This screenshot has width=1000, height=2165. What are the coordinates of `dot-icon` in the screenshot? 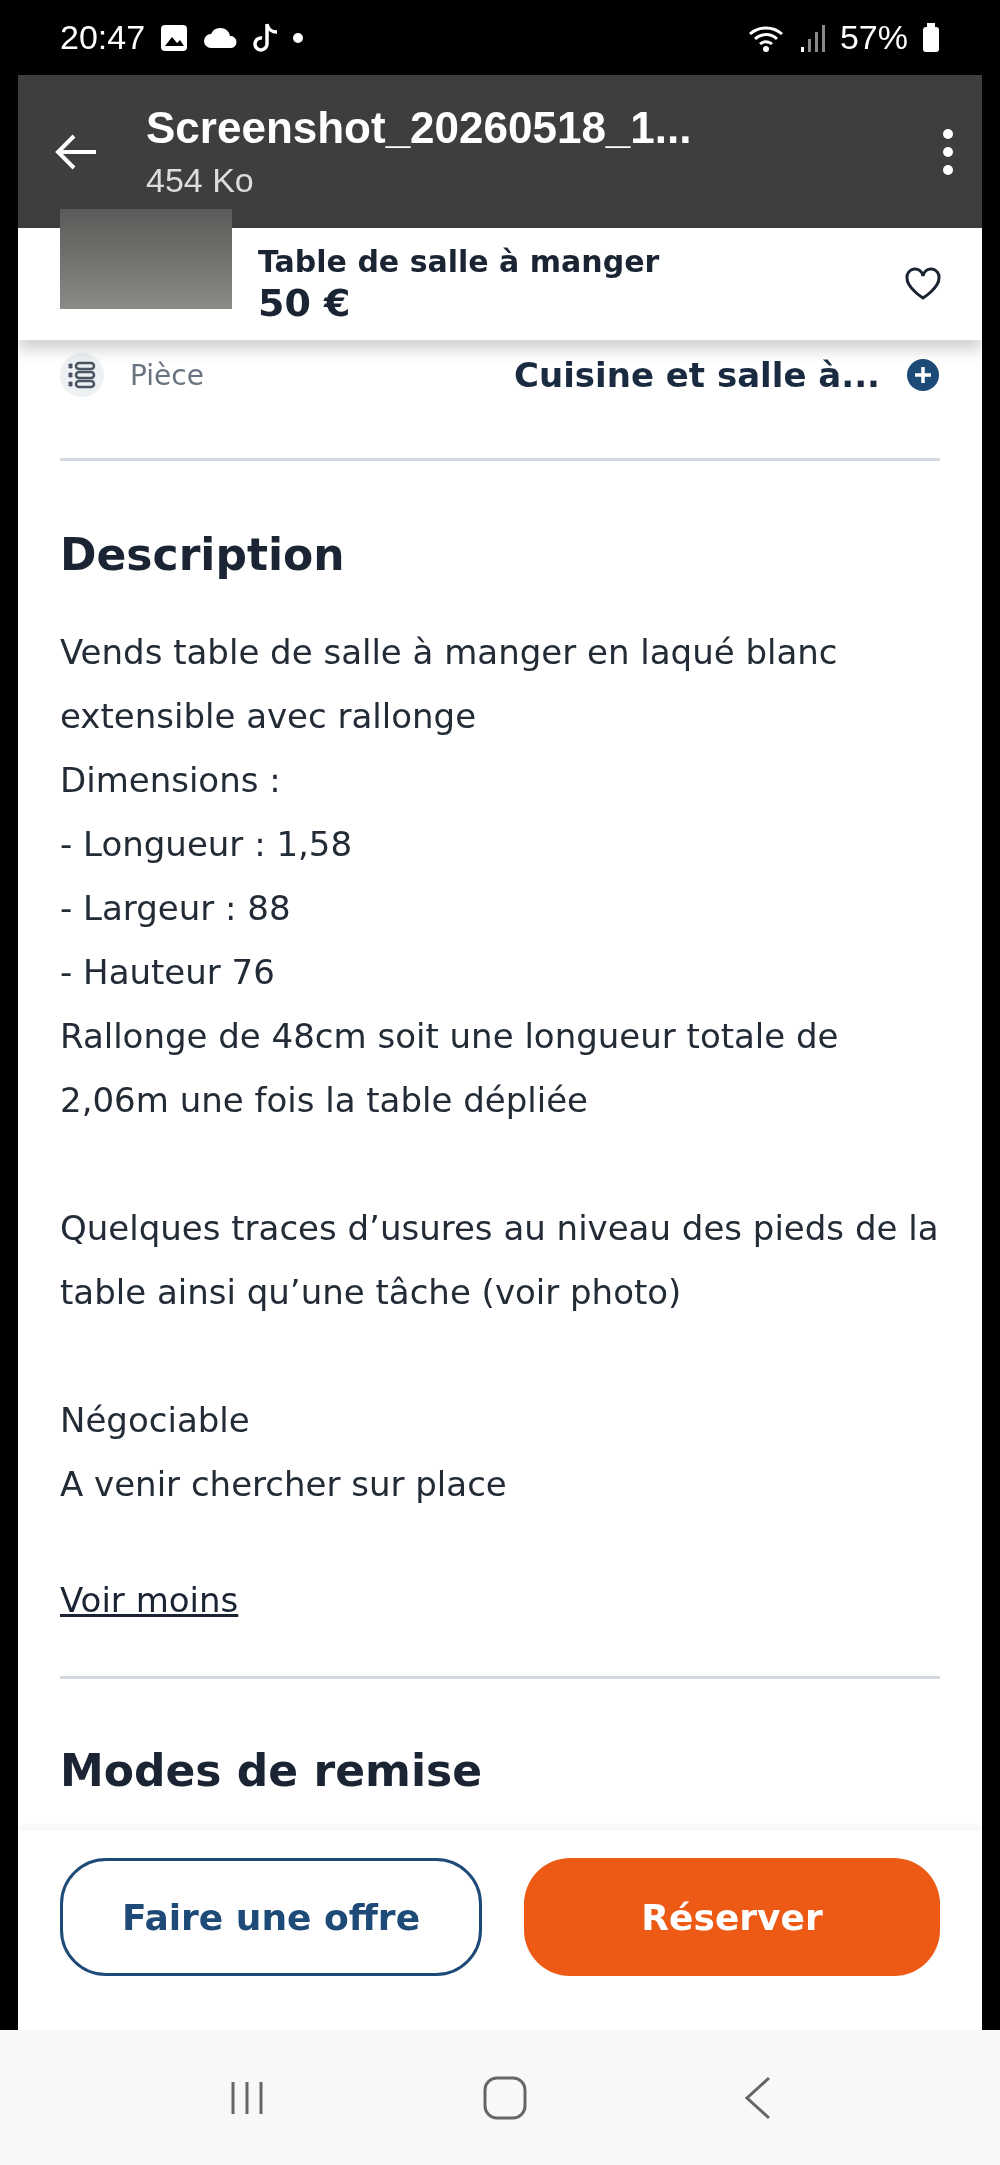 It's located at (298, 37).